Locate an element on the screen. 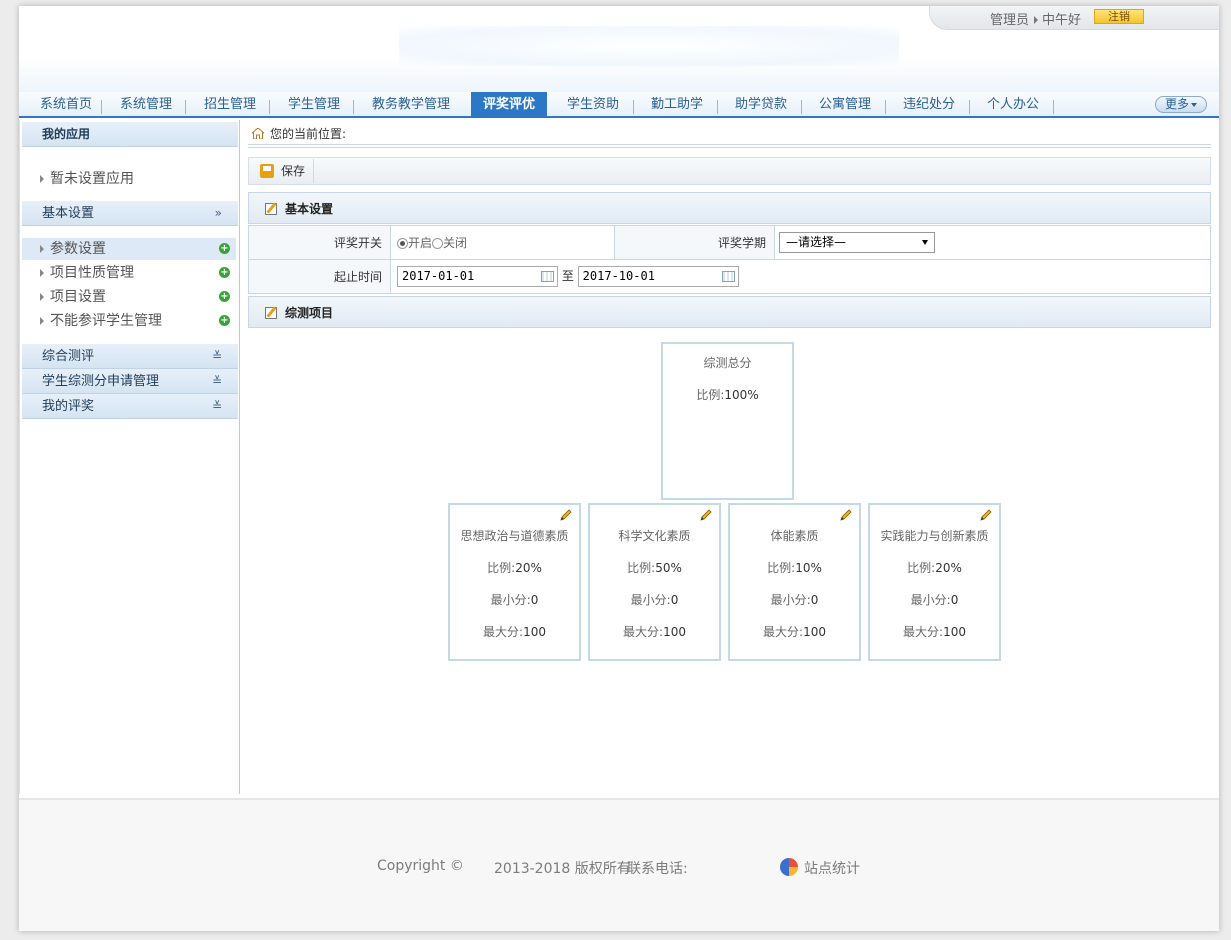 Image resolution: width=1231 pixels, height=940 pixels. nav-item-discipline: 违纪处分 is located at coordinates (929, 105).